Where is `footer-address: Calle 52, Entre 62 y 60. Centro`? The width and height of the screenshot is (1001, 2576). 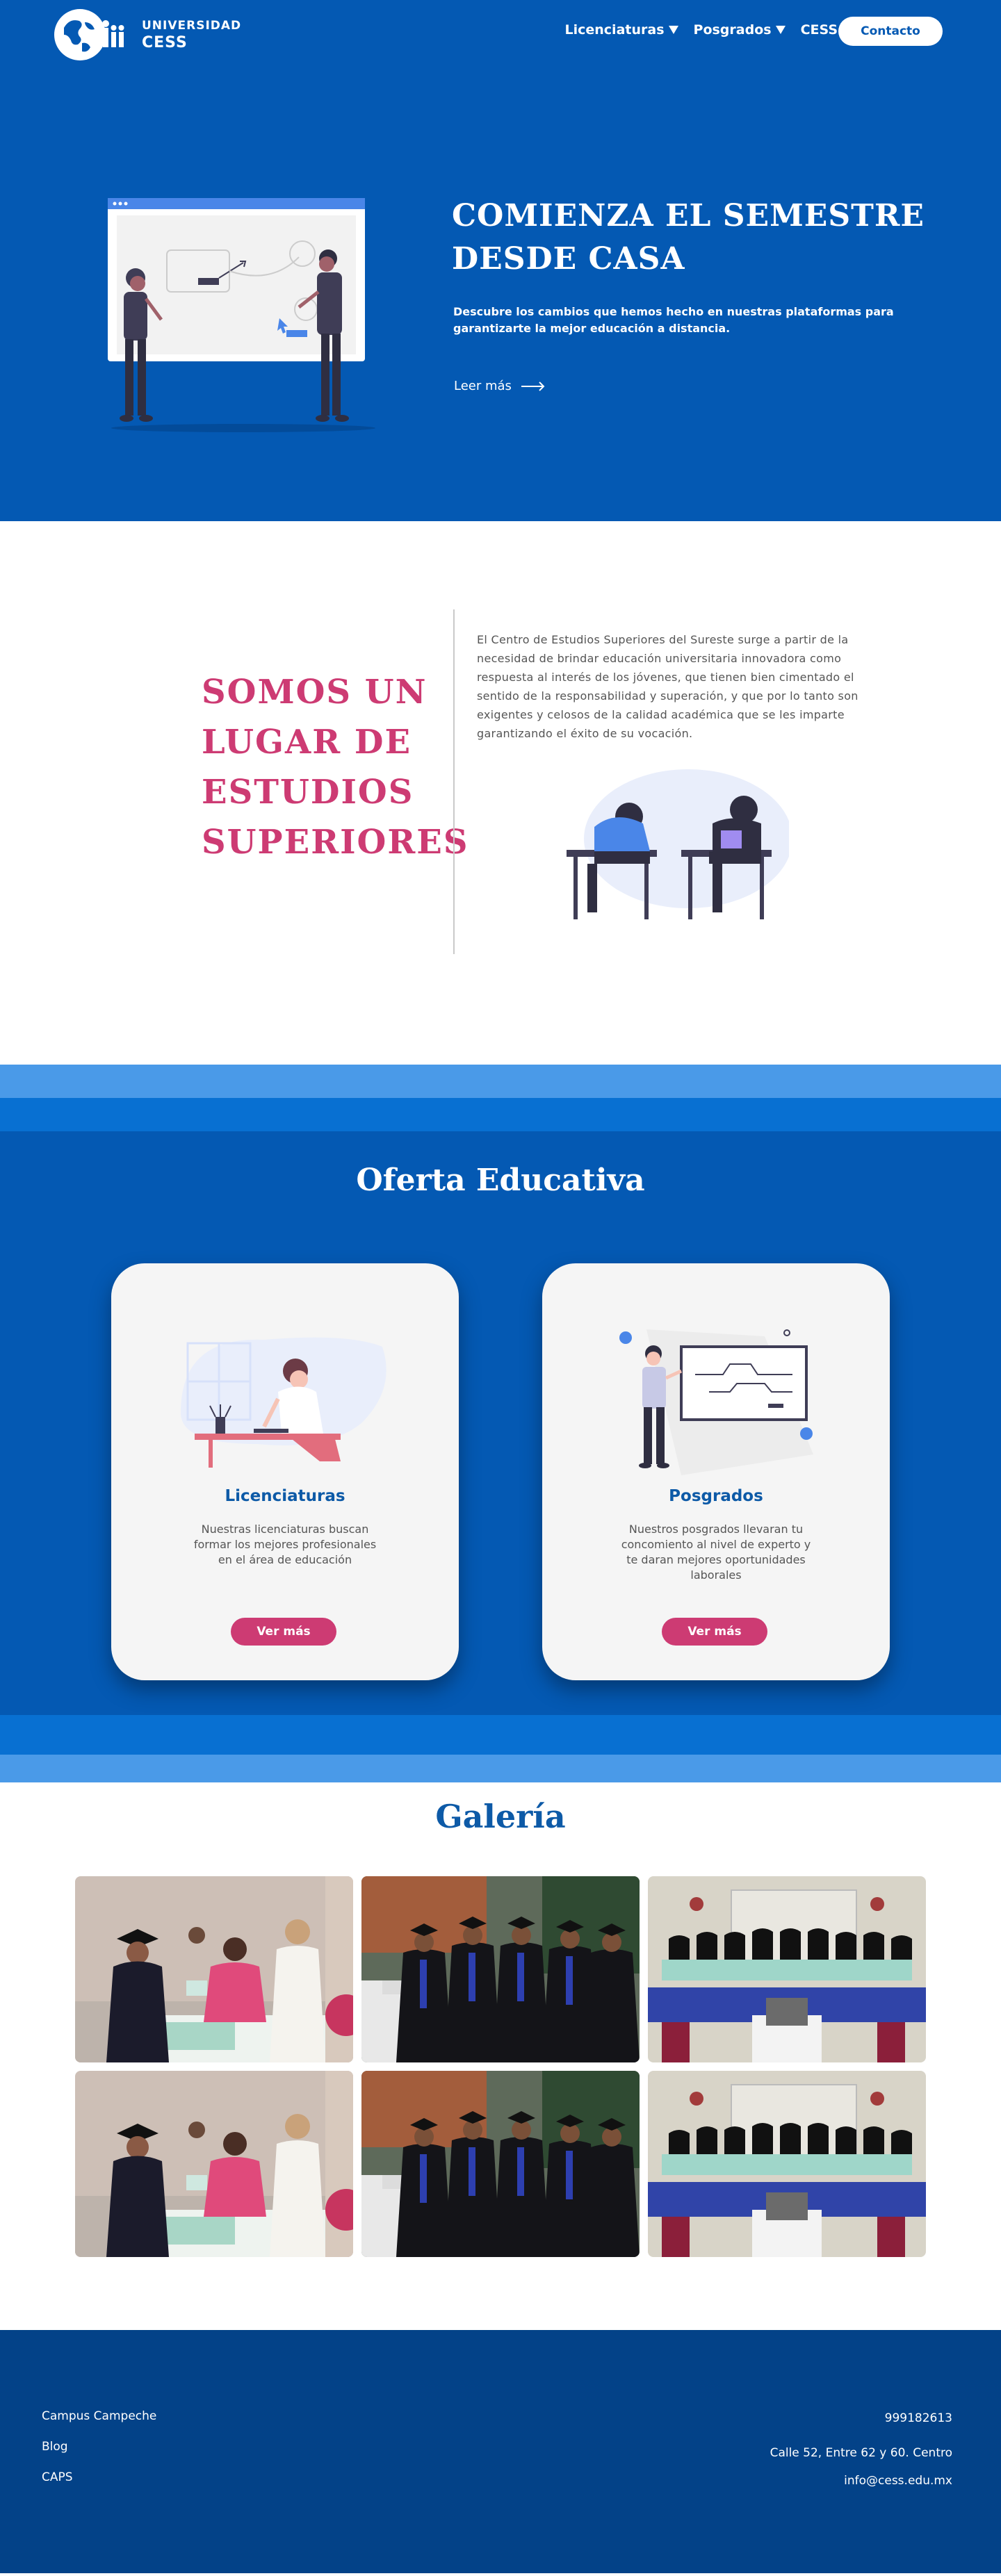
footer-address: Calle 52, Entre 62 y 60. Centro is located at coordinates (861, 2453).